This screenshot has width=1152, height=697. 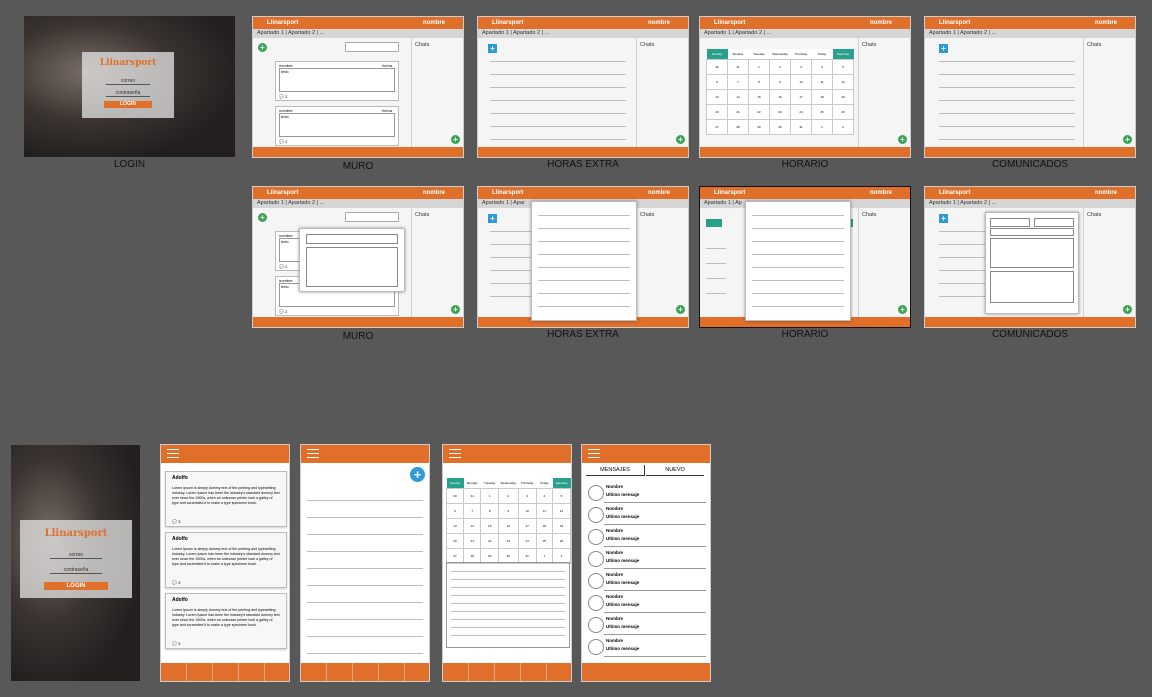 What do you see at coordinates (1032, 232) in the screenshot?
I see `modal-subject-field` at bounding box center [1032, 232].